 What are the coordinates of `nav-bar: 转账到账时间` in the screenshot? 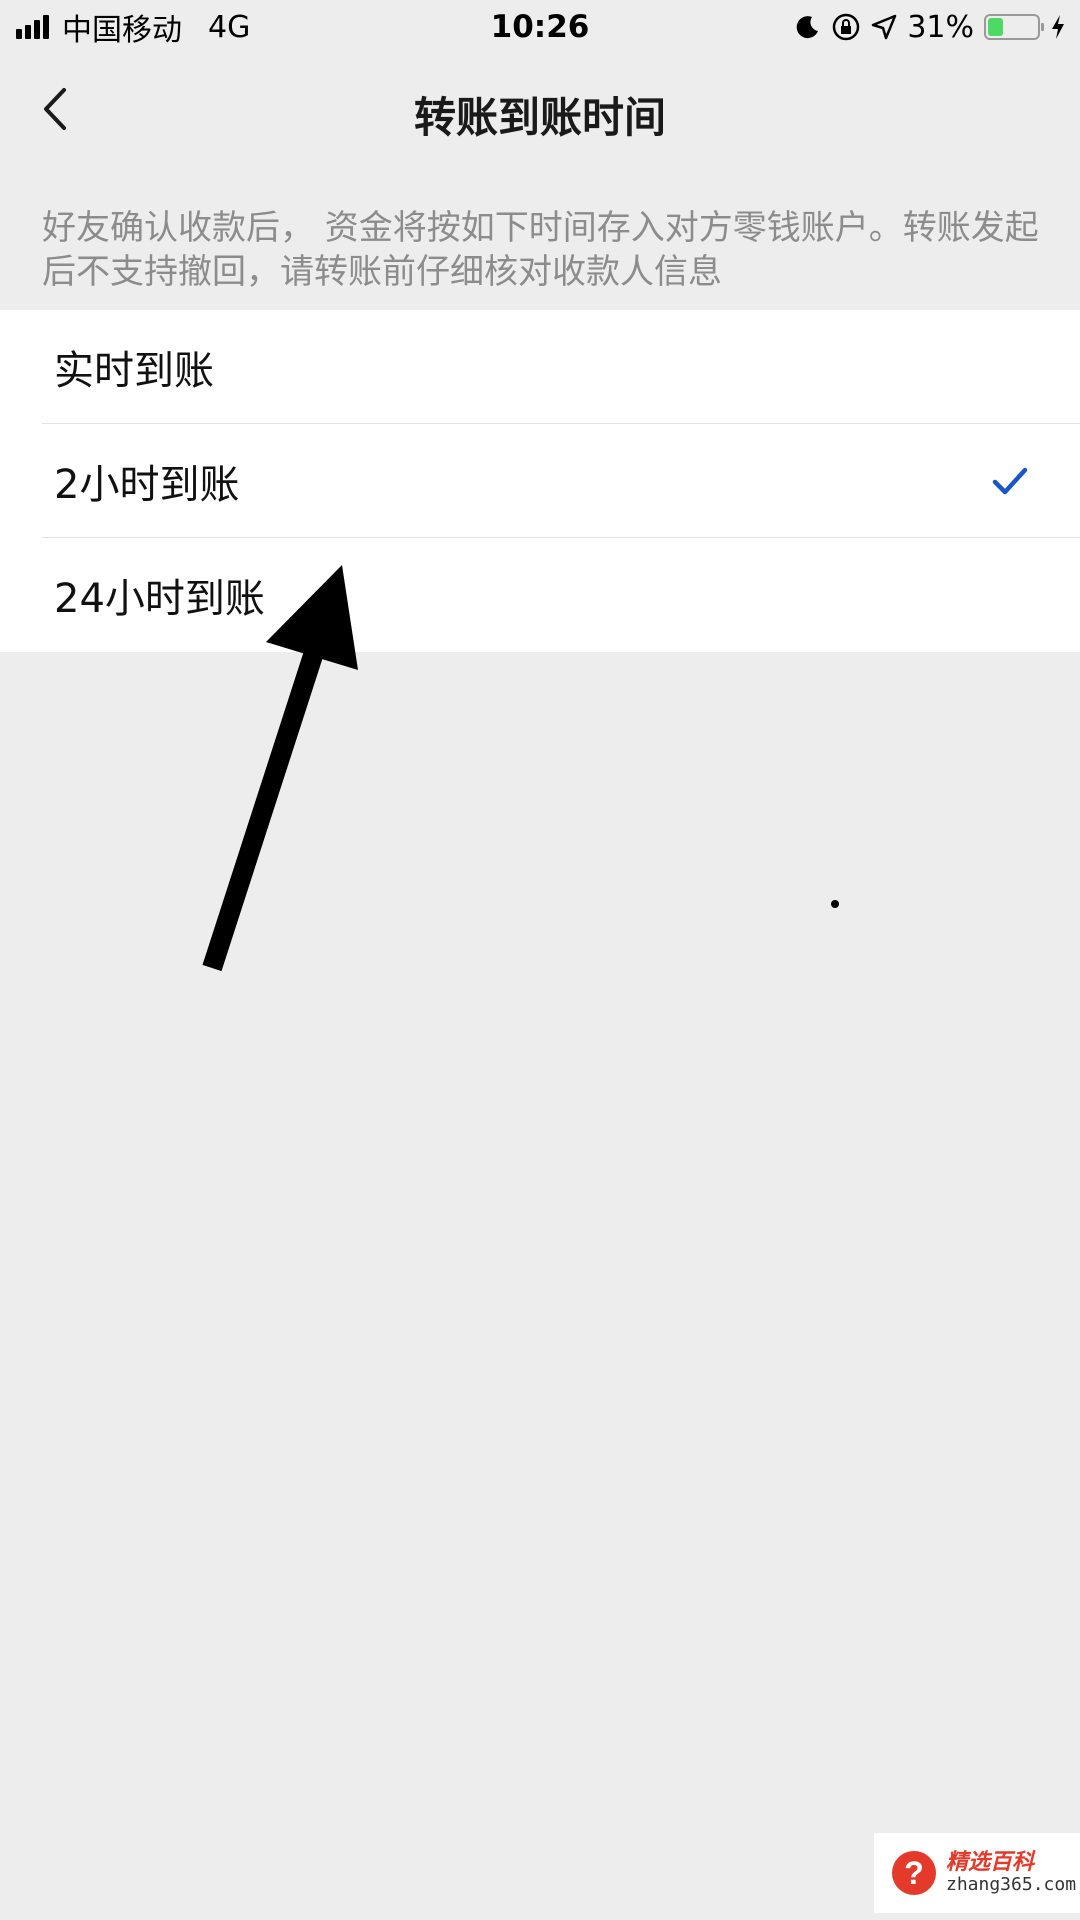 It's located at (540, 109).